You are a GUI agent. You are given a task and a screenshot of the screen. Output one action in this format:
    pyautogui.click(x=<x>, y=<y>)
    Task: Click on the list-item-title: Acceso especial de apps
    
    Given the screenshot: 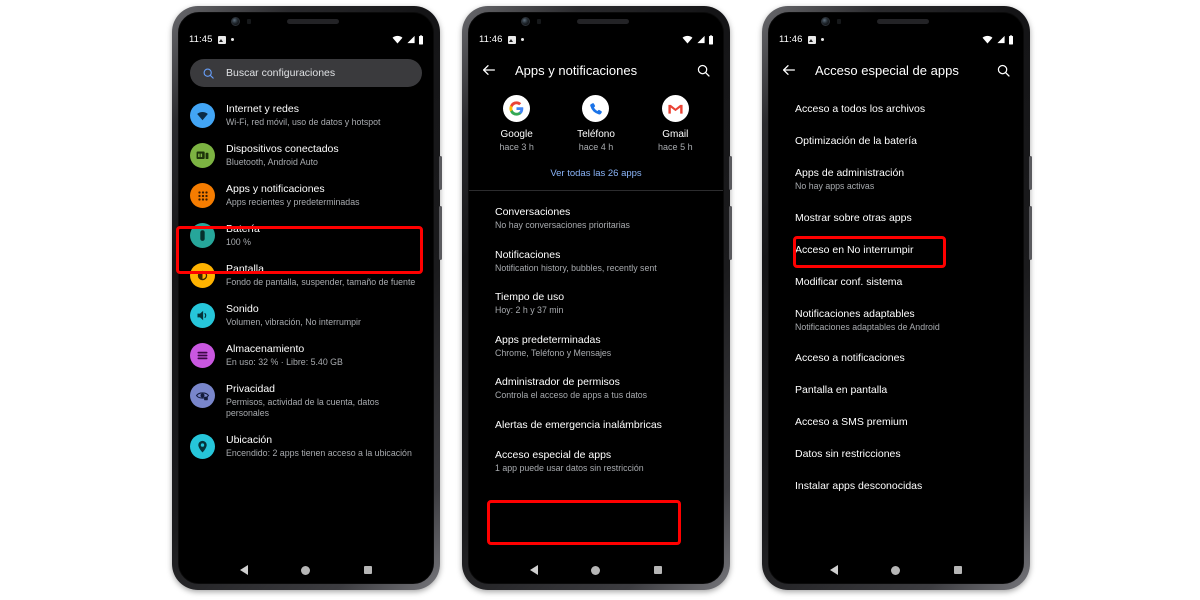 What is the action you would take?
    pyautogui.click(x=553, y=454)
    